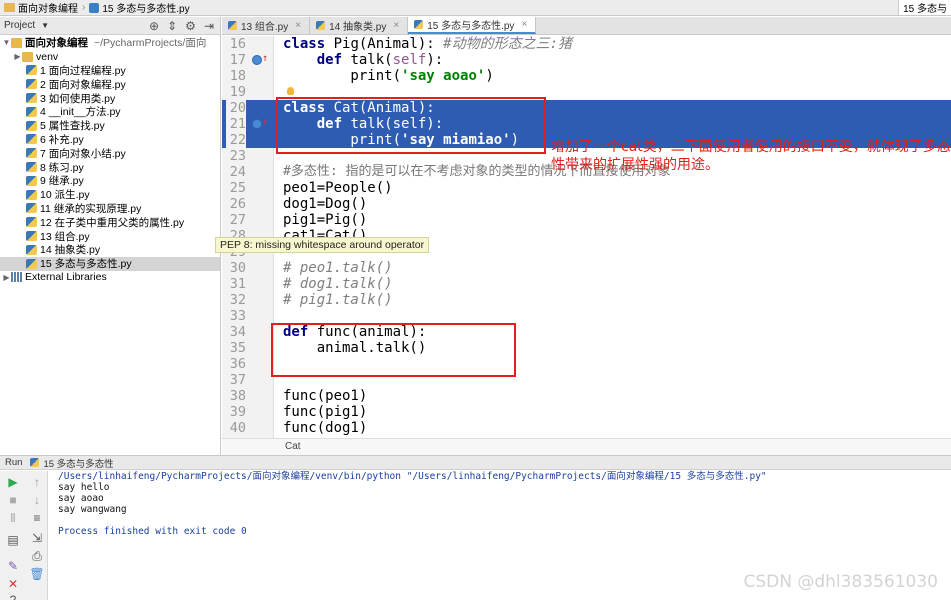 The width and height of the screenshot is (951, 600). I want to click on pause-icon: Ⅱ, so click(13, 518).